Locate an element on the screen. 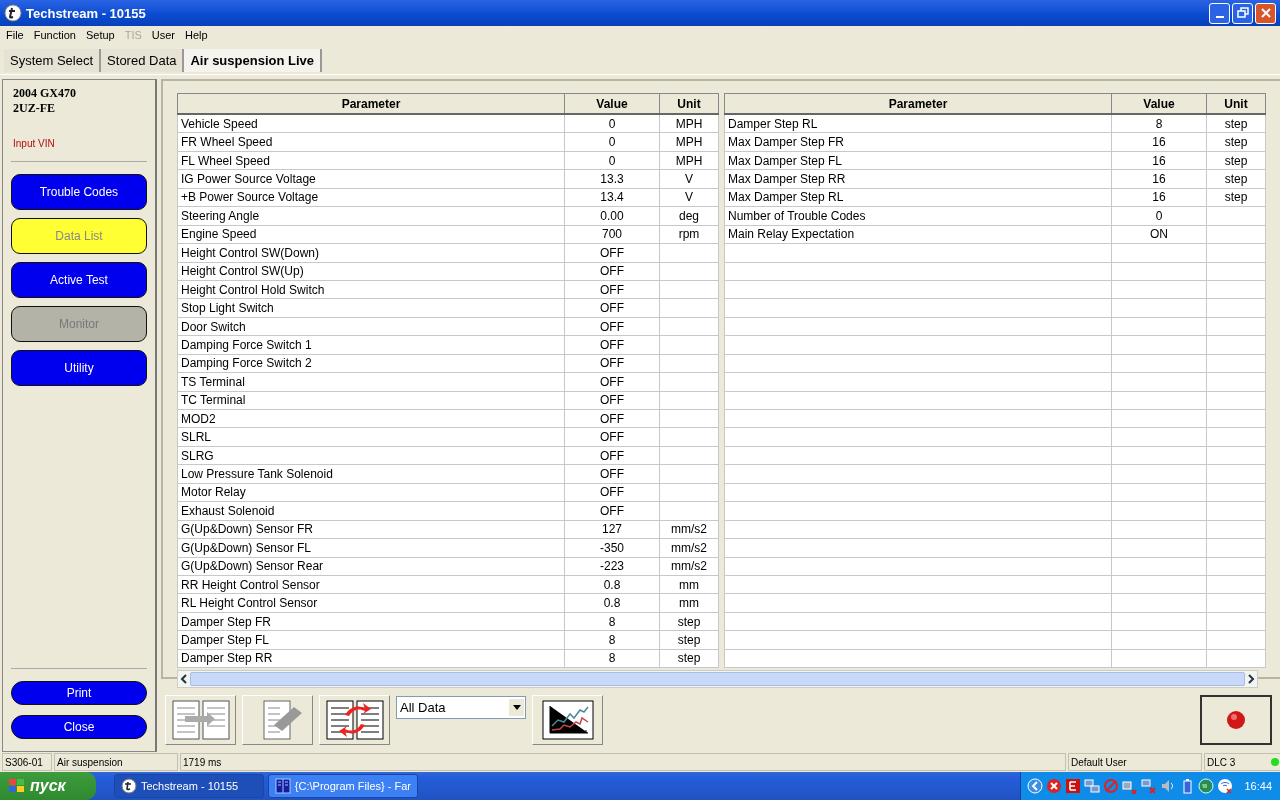 Image resolution: width=1280 pixels, height=800 pixels. scroll-thumb is located at coordinates (717, 679).